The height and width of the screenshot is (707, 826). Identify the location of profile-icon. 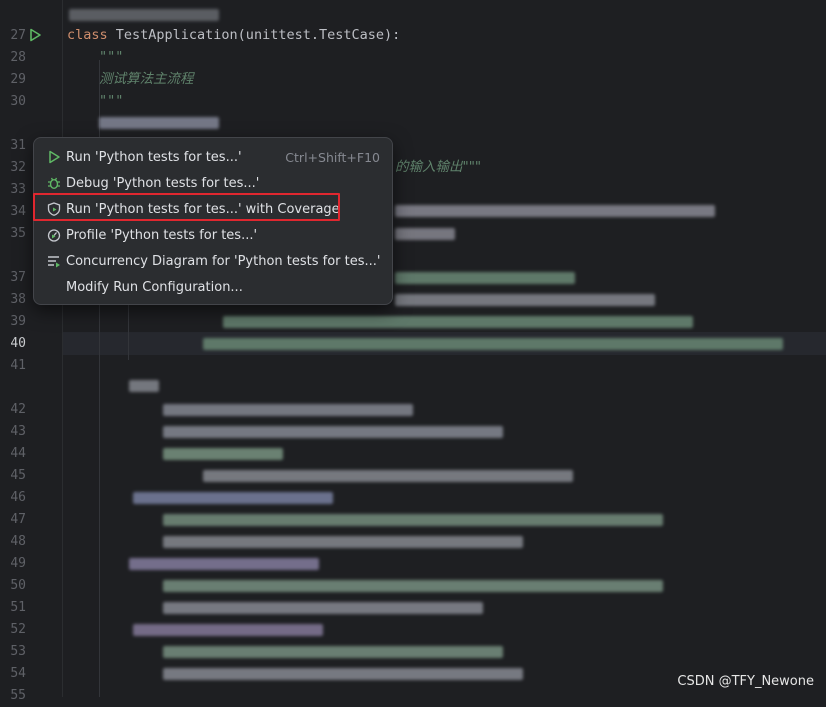
(54, 235).